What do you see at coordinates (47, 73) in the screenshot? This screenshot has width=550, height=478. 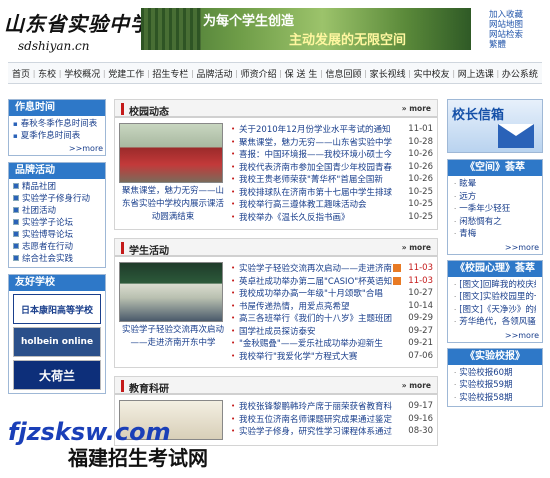 I see `nav-east-campus: 东校` at bounding box center [47, 73].